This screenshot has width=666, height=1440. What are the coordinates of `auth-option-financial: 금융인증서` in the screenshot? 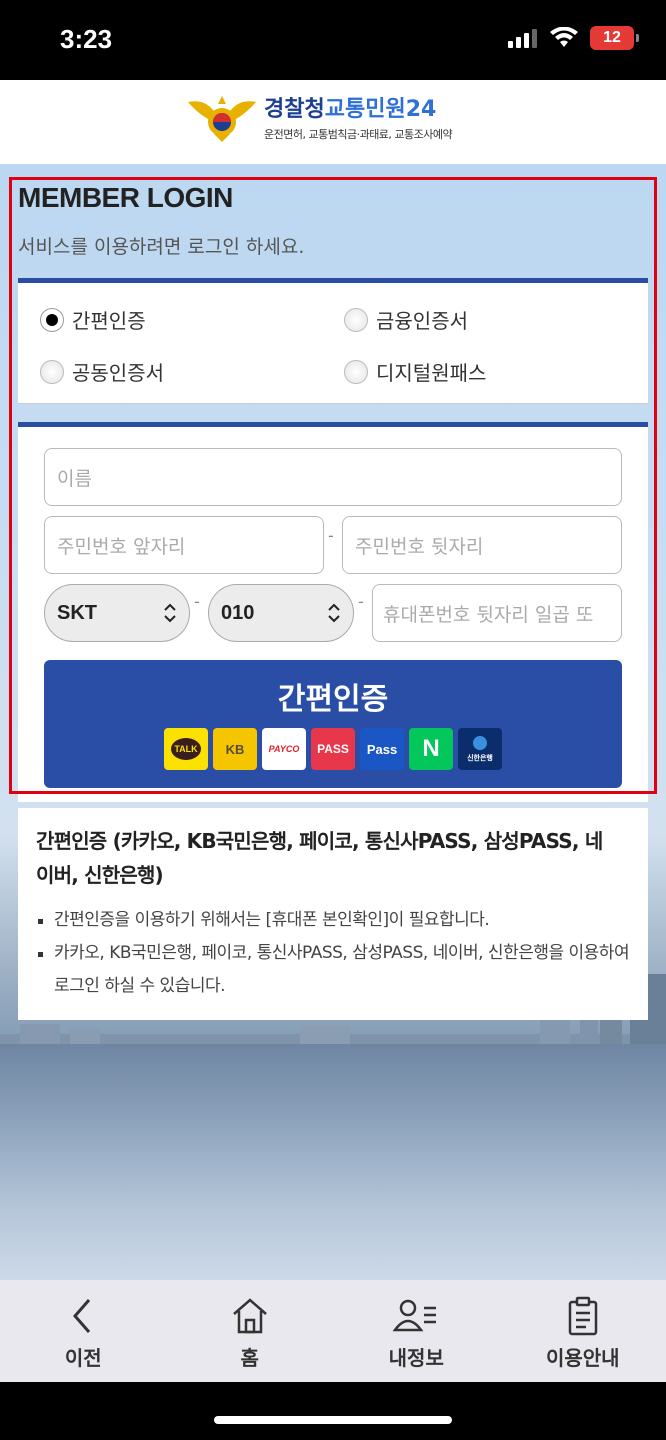 It's located at (406, 319).